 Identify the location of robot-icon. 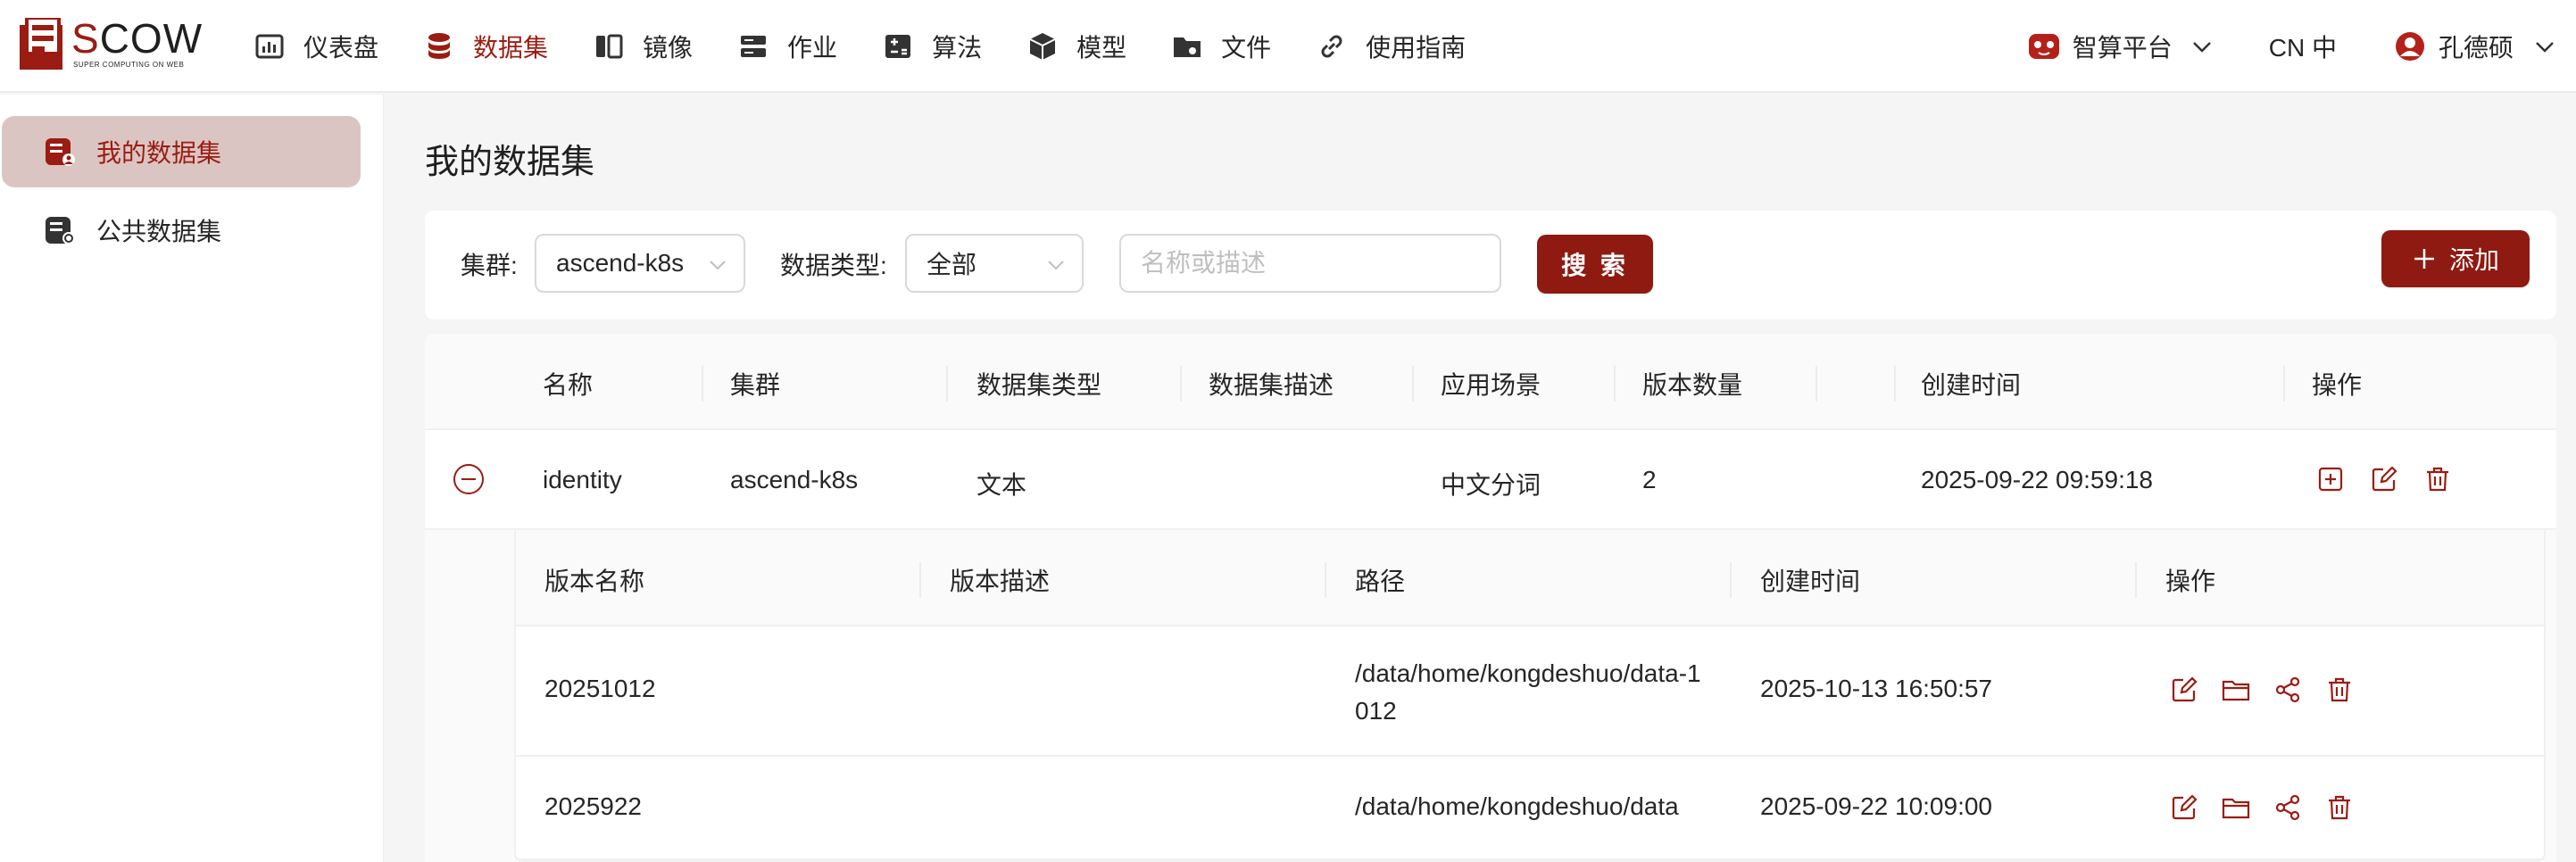
(2043, 46).